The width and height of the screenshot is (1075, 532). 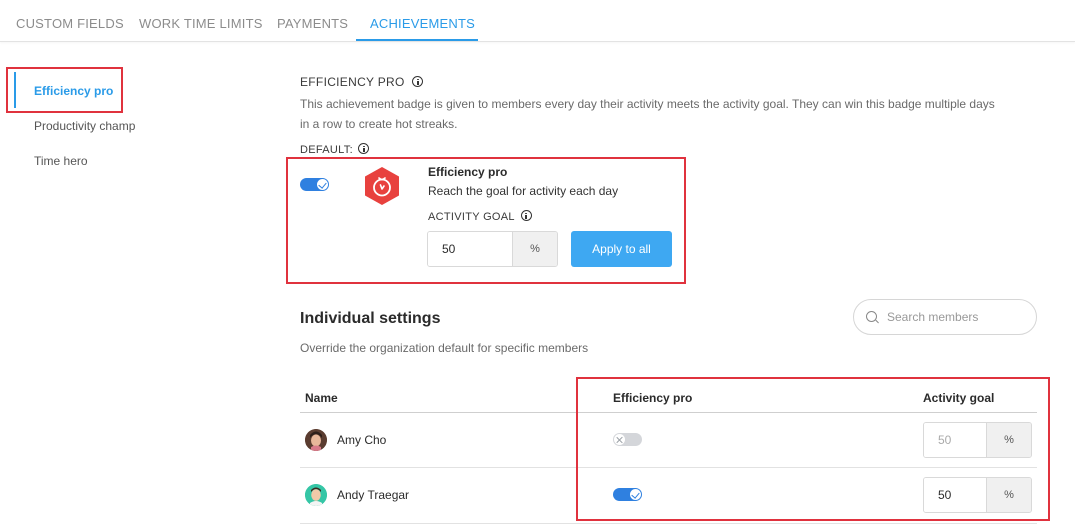 I want to click on column-header-activity-goal: Activity goal, so click(x=959, y=398).